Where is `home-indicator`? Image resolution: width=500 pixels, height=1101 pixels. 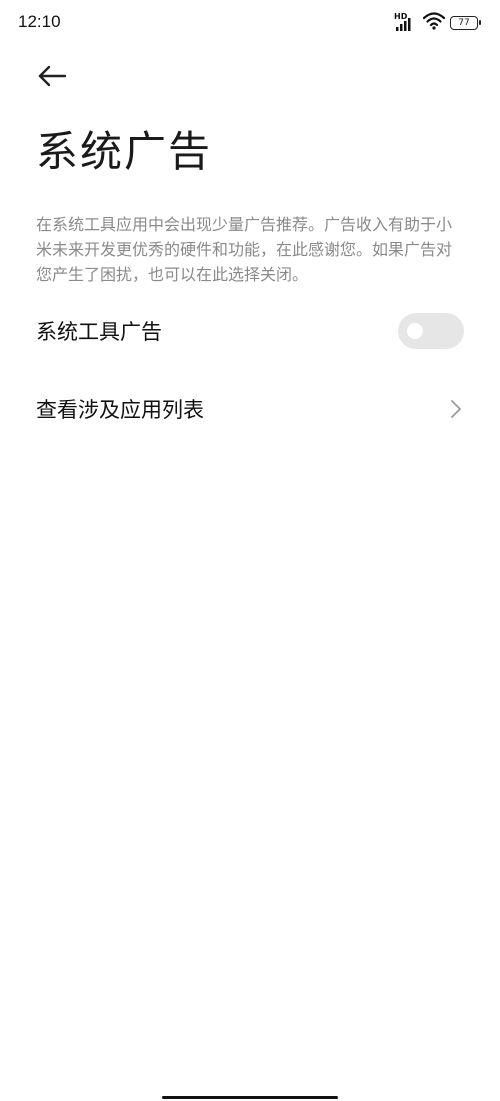
home-indicator is located at coordinates (250, 1097).